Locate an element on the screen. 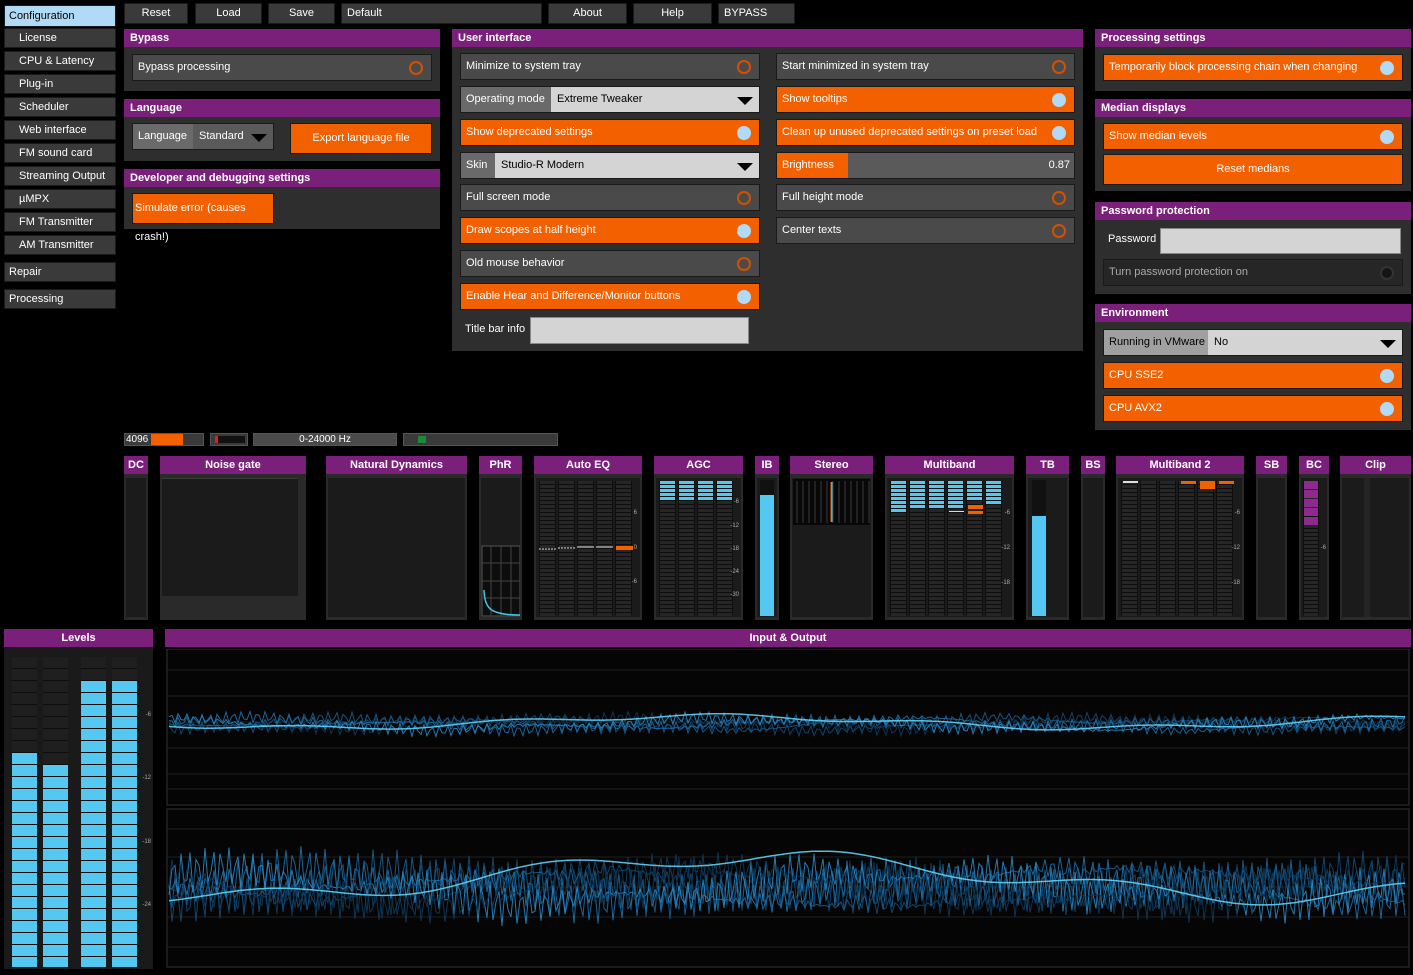 This screenshot has width=1413, height=975. level-meter-segment is located at coordinates (55, 746).